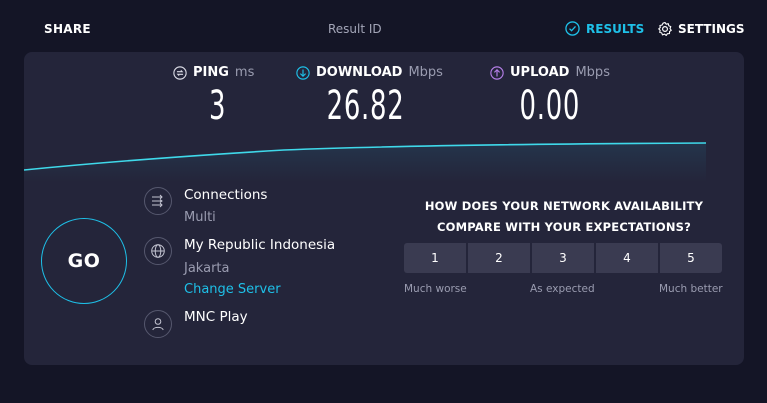 This screenshot has height=403, width=767. I want to click on ping-label: PING, so click(211, 72).